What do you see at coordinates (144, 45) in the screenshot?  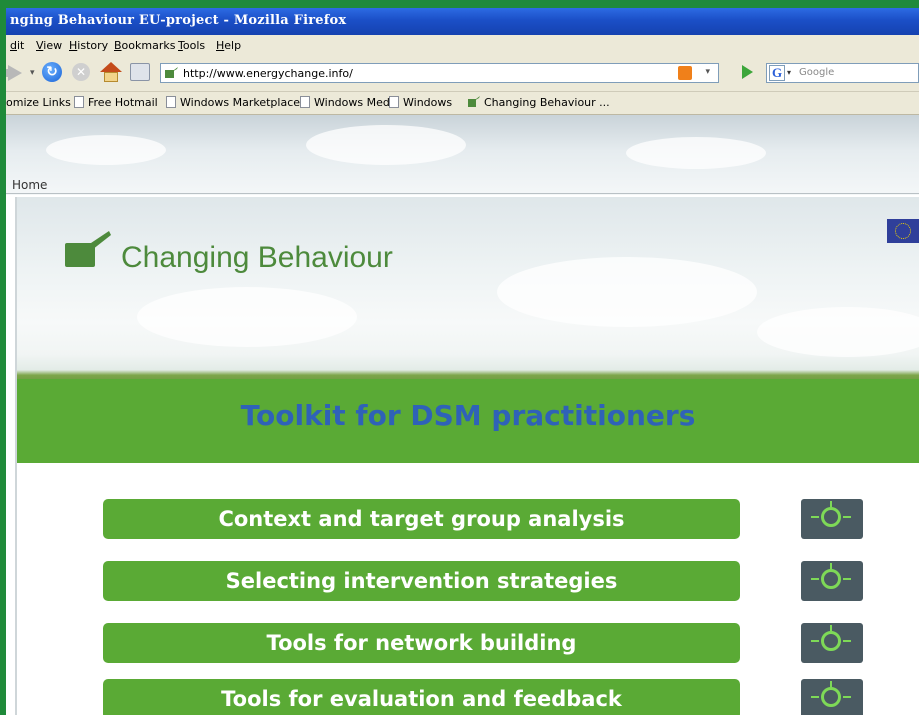 I see `menu-bookmarks: Bookmarks` at bounding box center [144, 45].